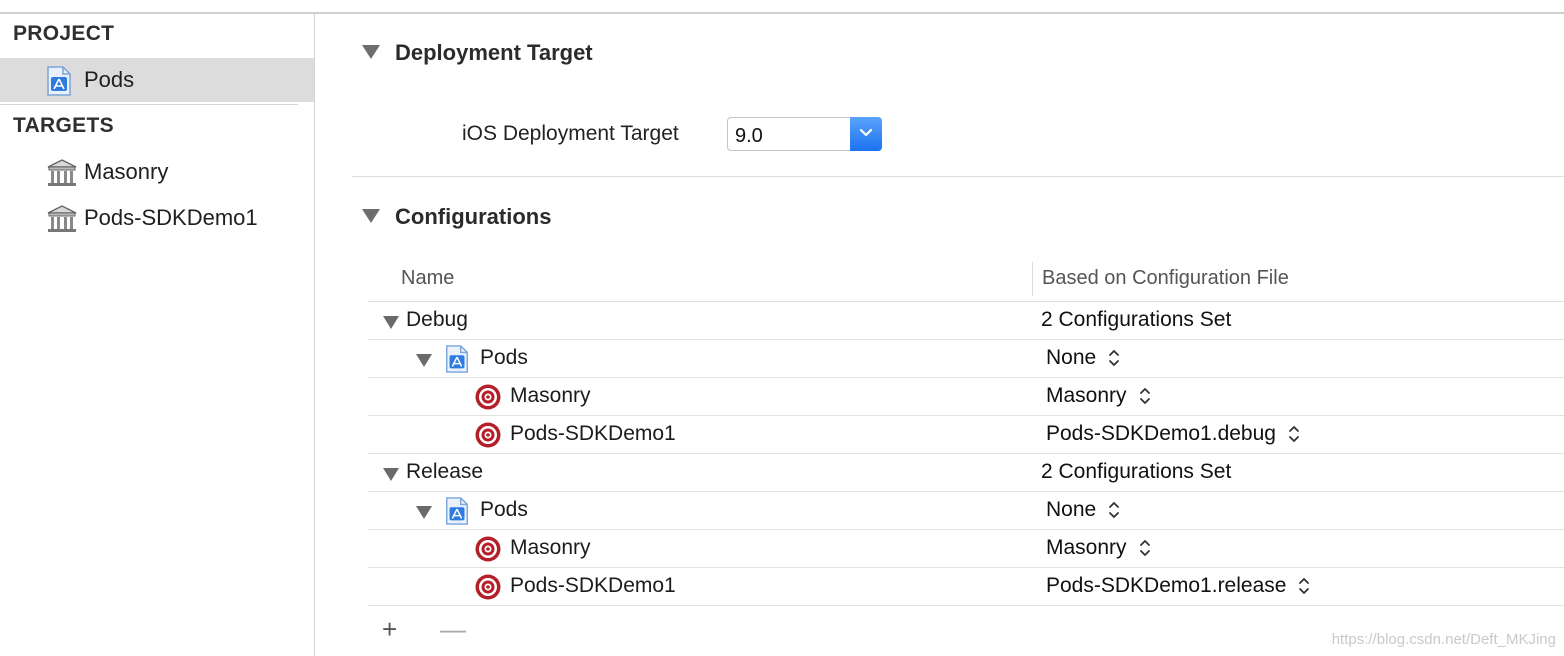  Describe the element at coordinates (1161, 433) in the screenshot. I see `config-file-value: Pods-SDKDemo1.debug` at that location.